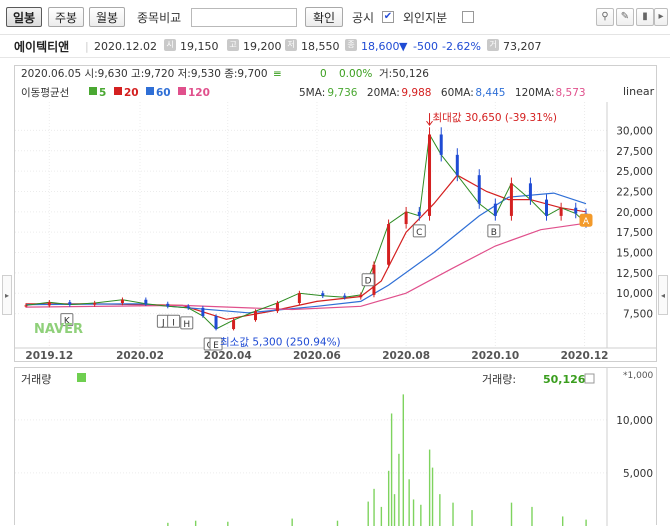  Describe the element at coordinates (499, 379) in the screenshot. I see `volume-legend-label: 거래량:` at that location.